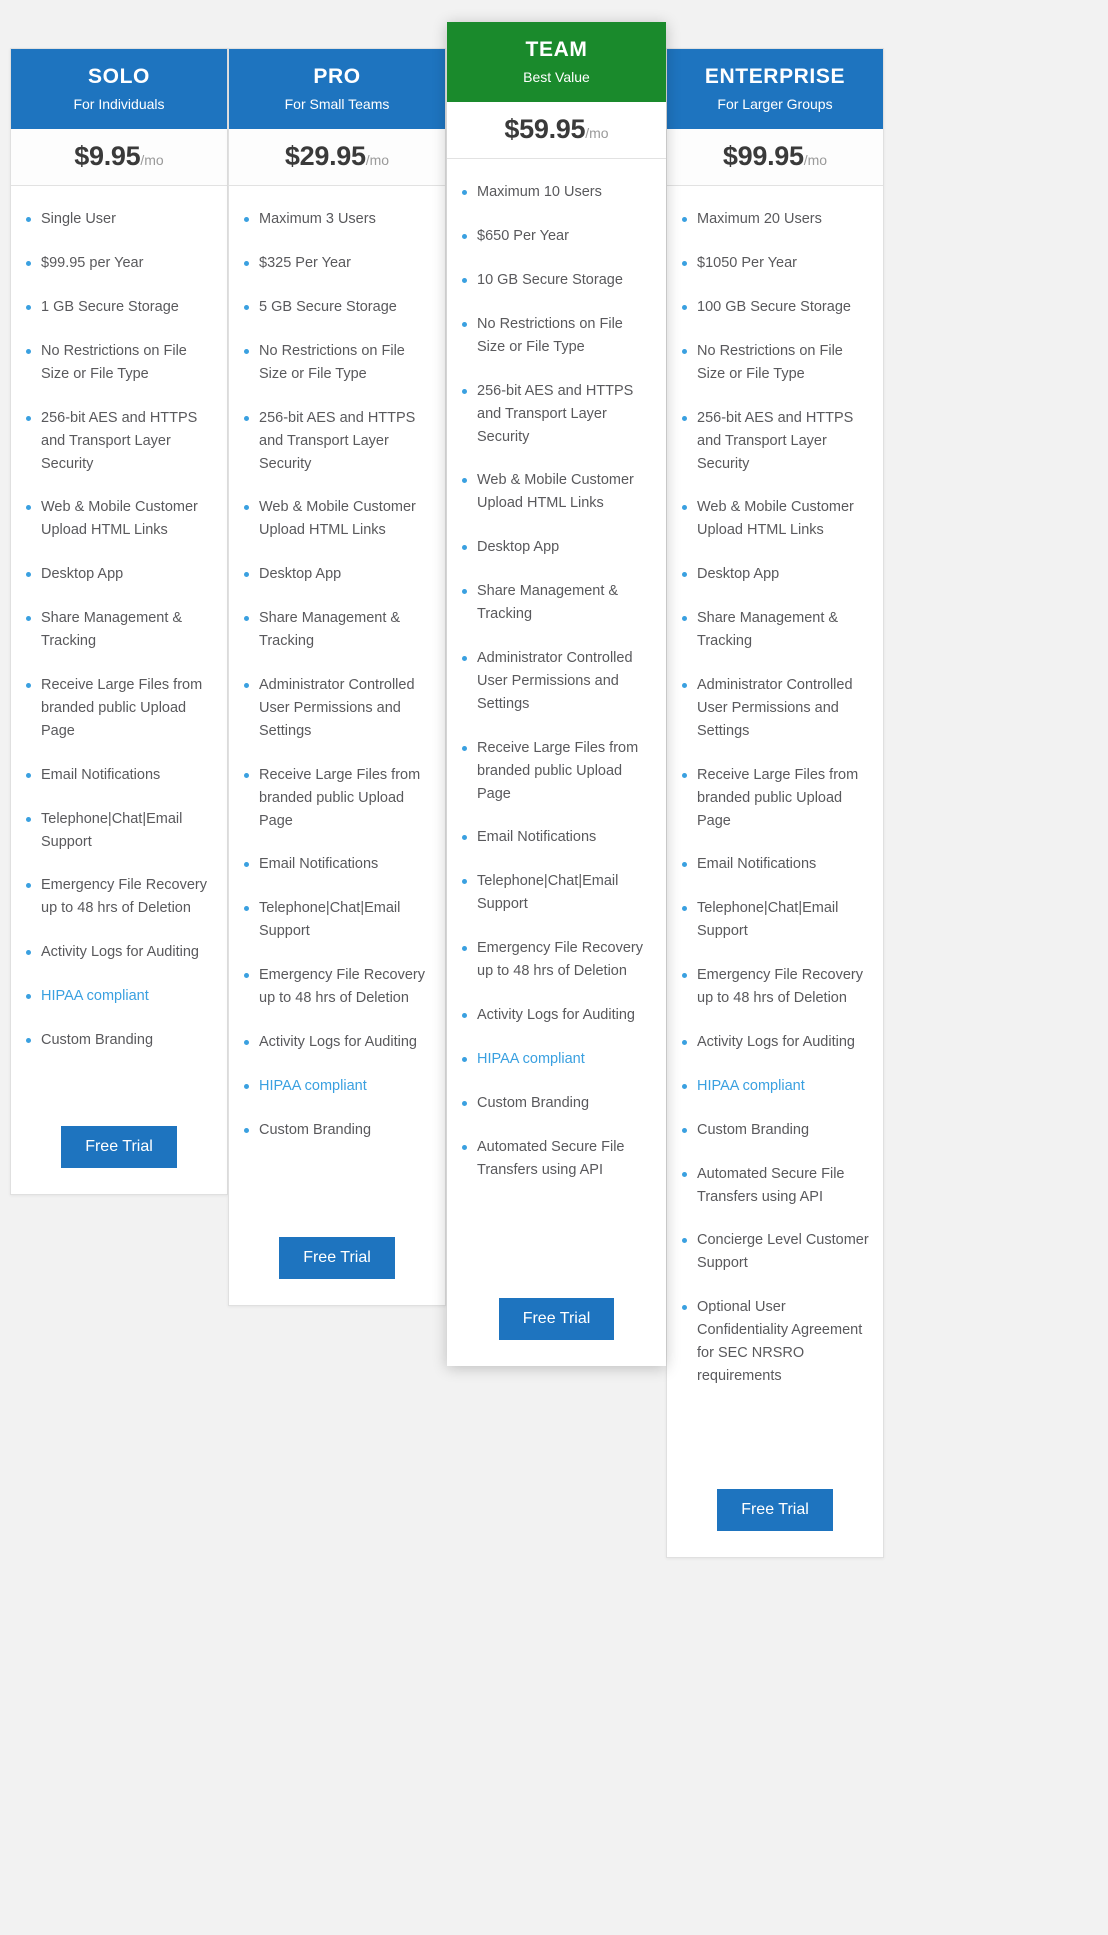 Image resolution: width=1108 pixels, height=1935 pixels. Describe the element at coordinates (337, 263) in the screenshot. I see `feature-item: $325 Per Year` at that location.